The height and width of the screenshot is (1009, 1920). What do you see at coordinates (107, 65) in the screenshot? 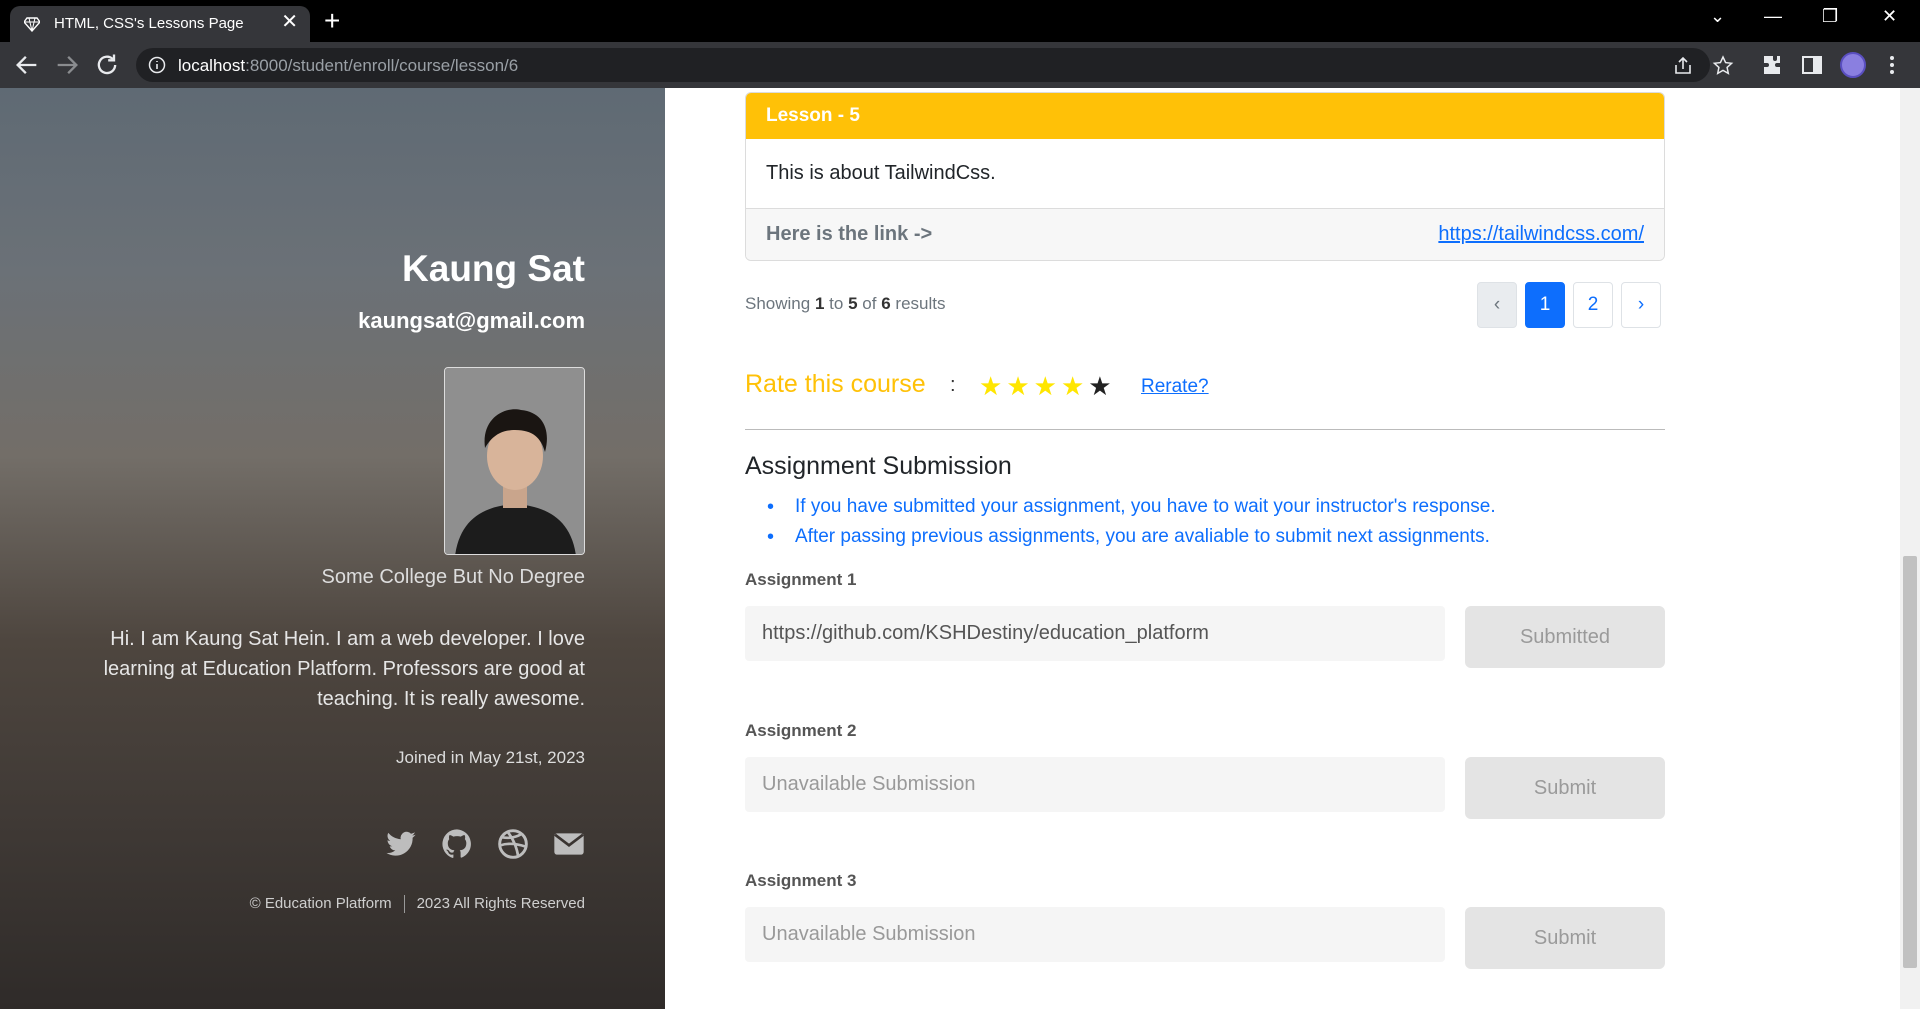
I see `reload-icon` at bounding box center [107, 65].